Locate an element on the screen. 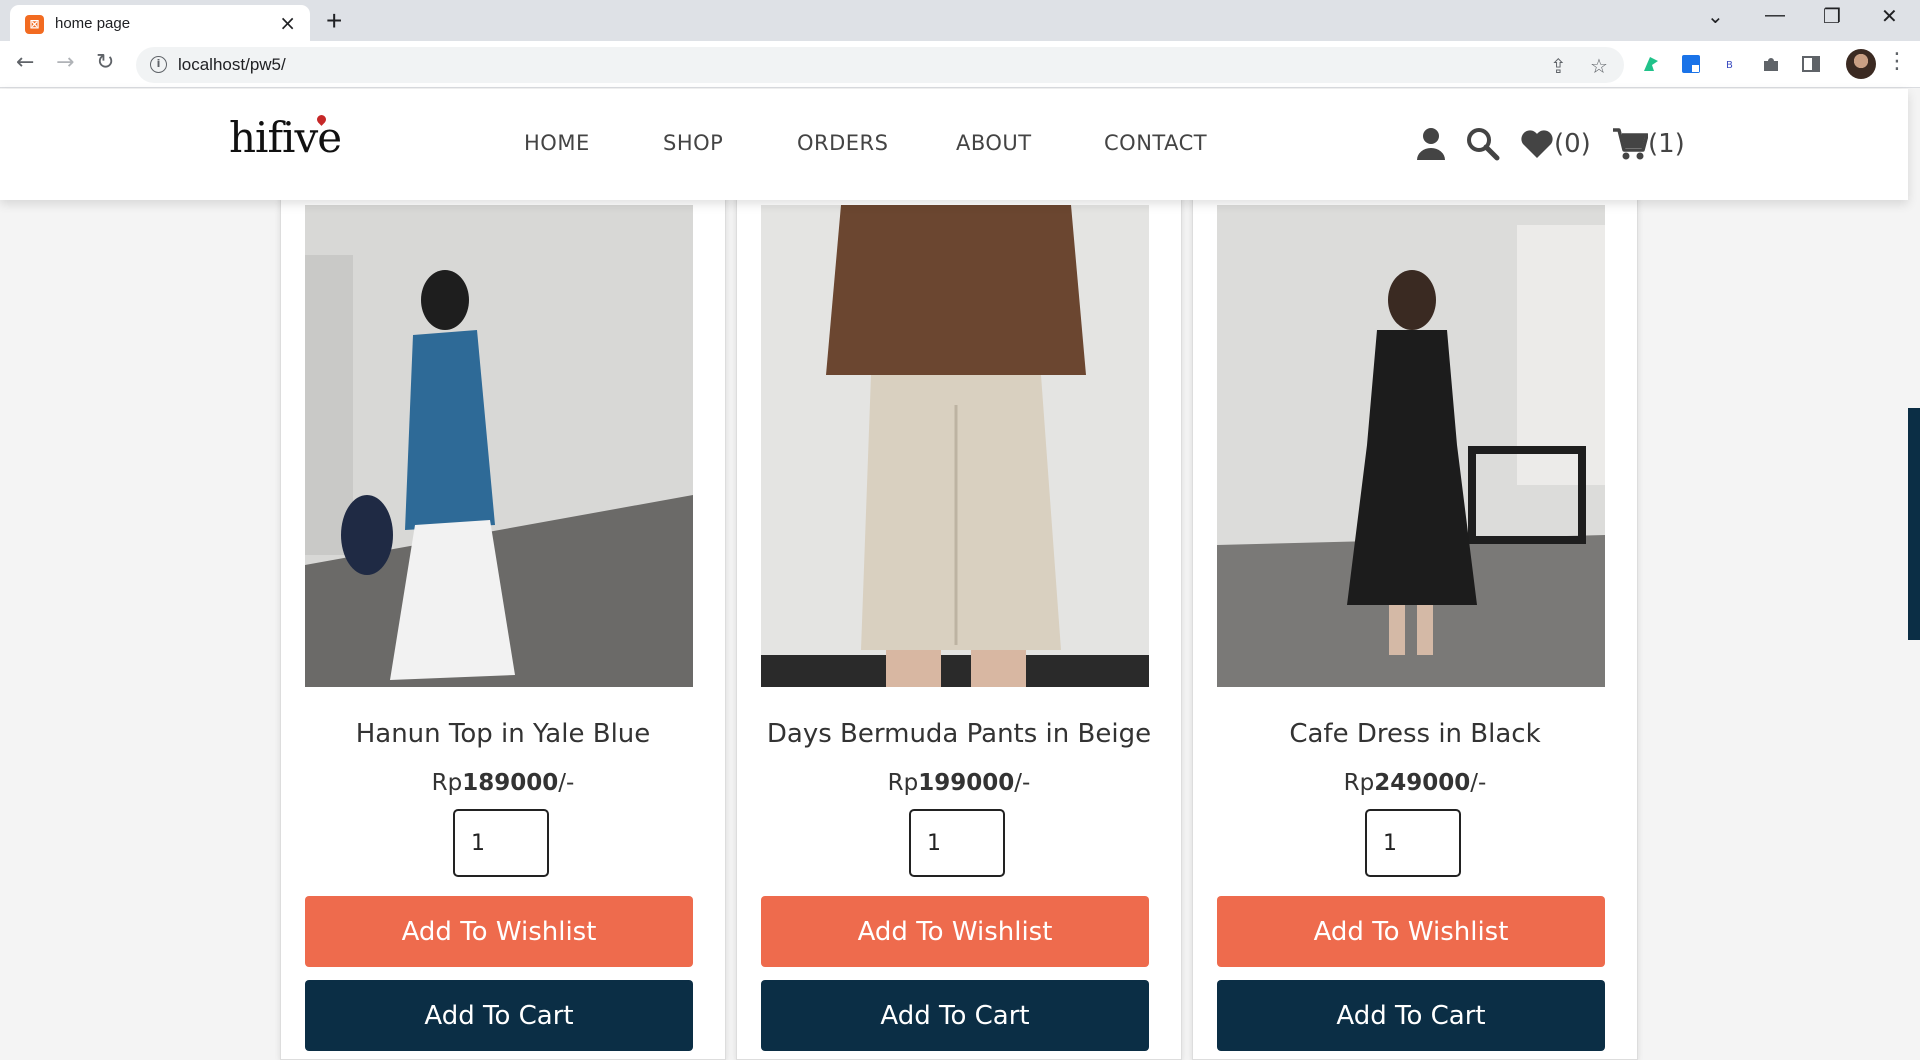 This screenshot has height=1060, width=1920. browser-tab: ⊠ home page × is located at coordinates (160, 23).